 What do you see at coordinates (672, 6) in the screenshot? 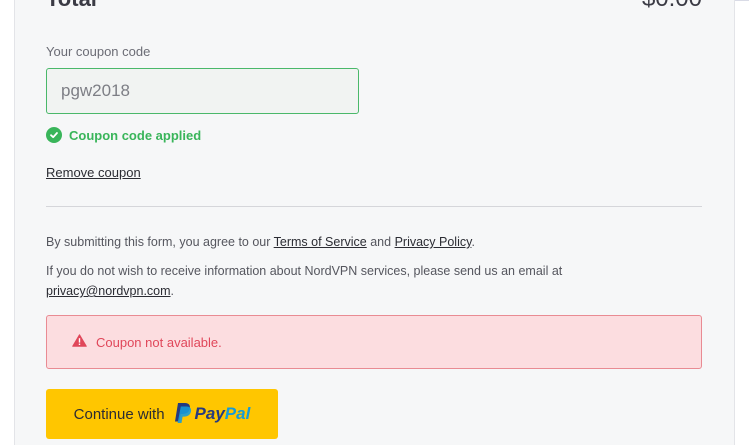
I see `total-amount: $0.00` at bounding box center [672, 6].